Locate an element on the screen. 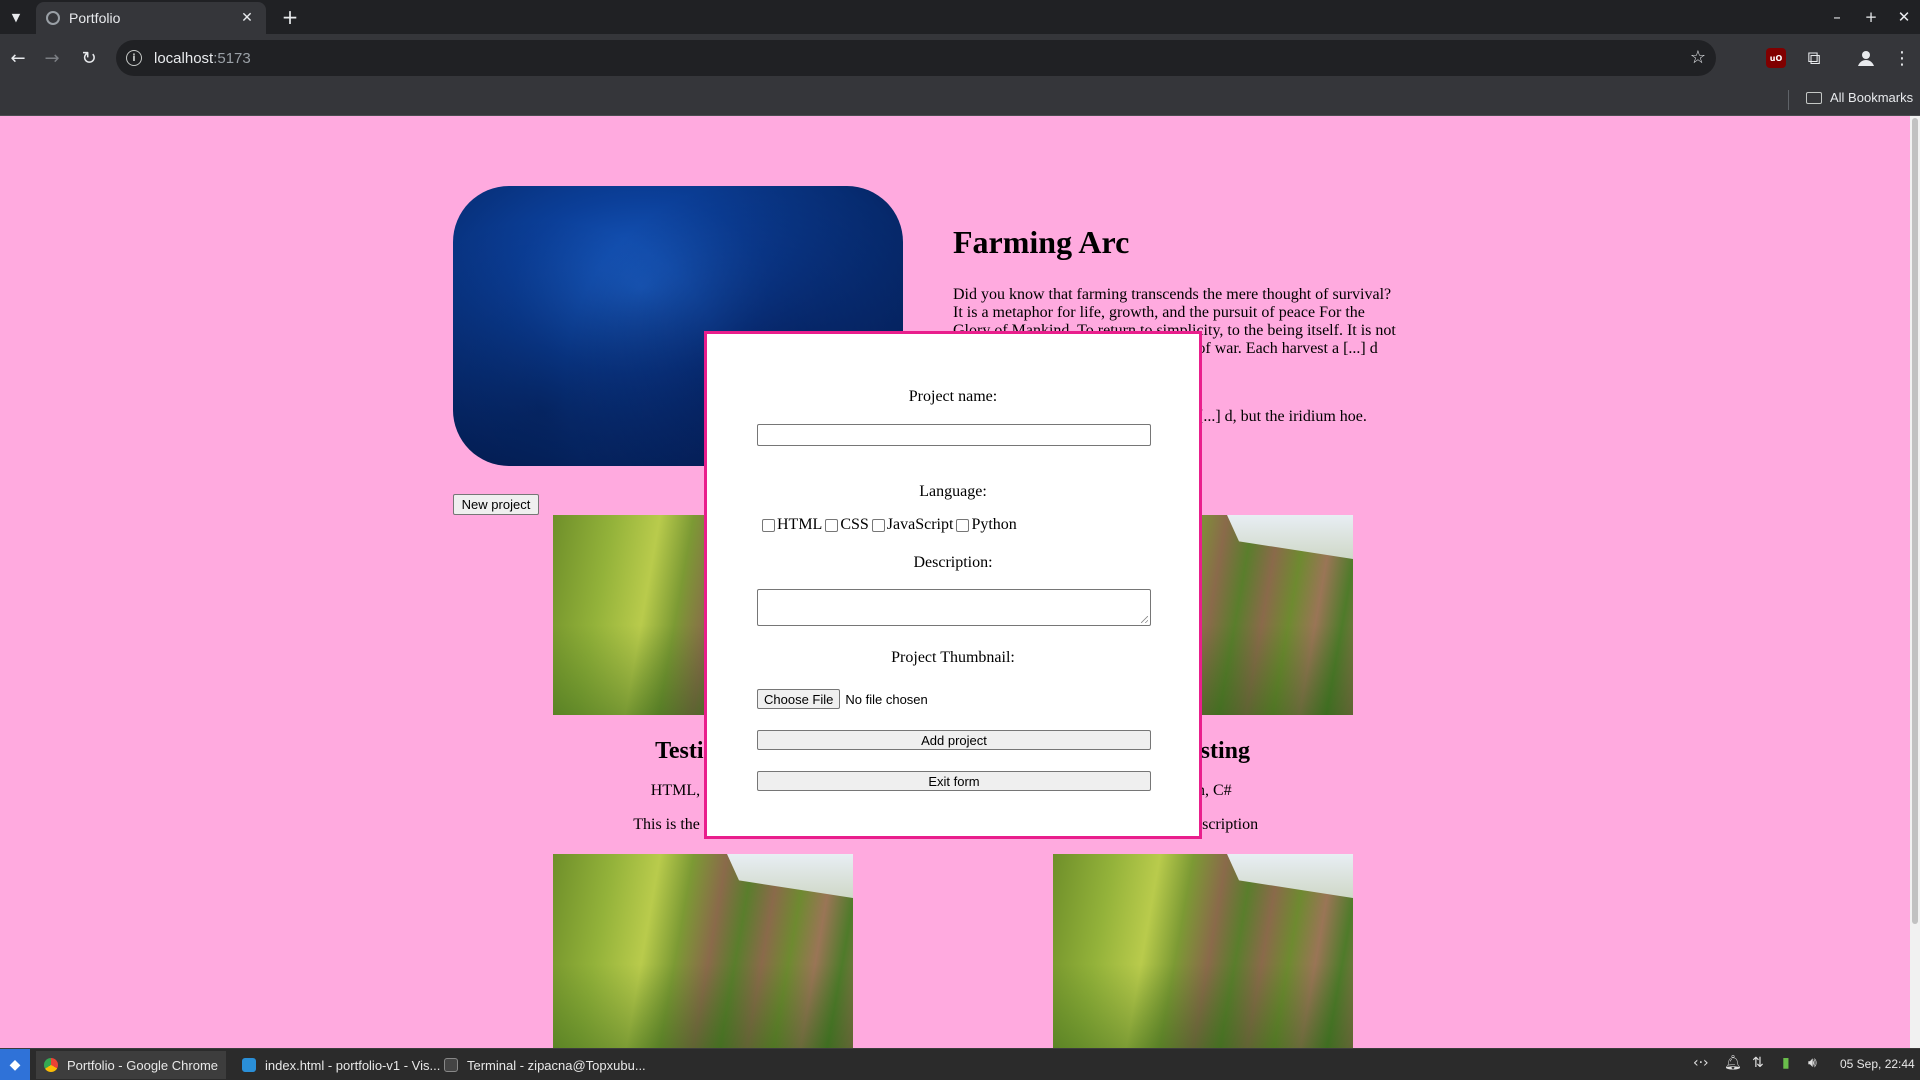 The height and width of the screenshot is (1080, 1920). forward-icon: → is located at coordinates (52, 58).